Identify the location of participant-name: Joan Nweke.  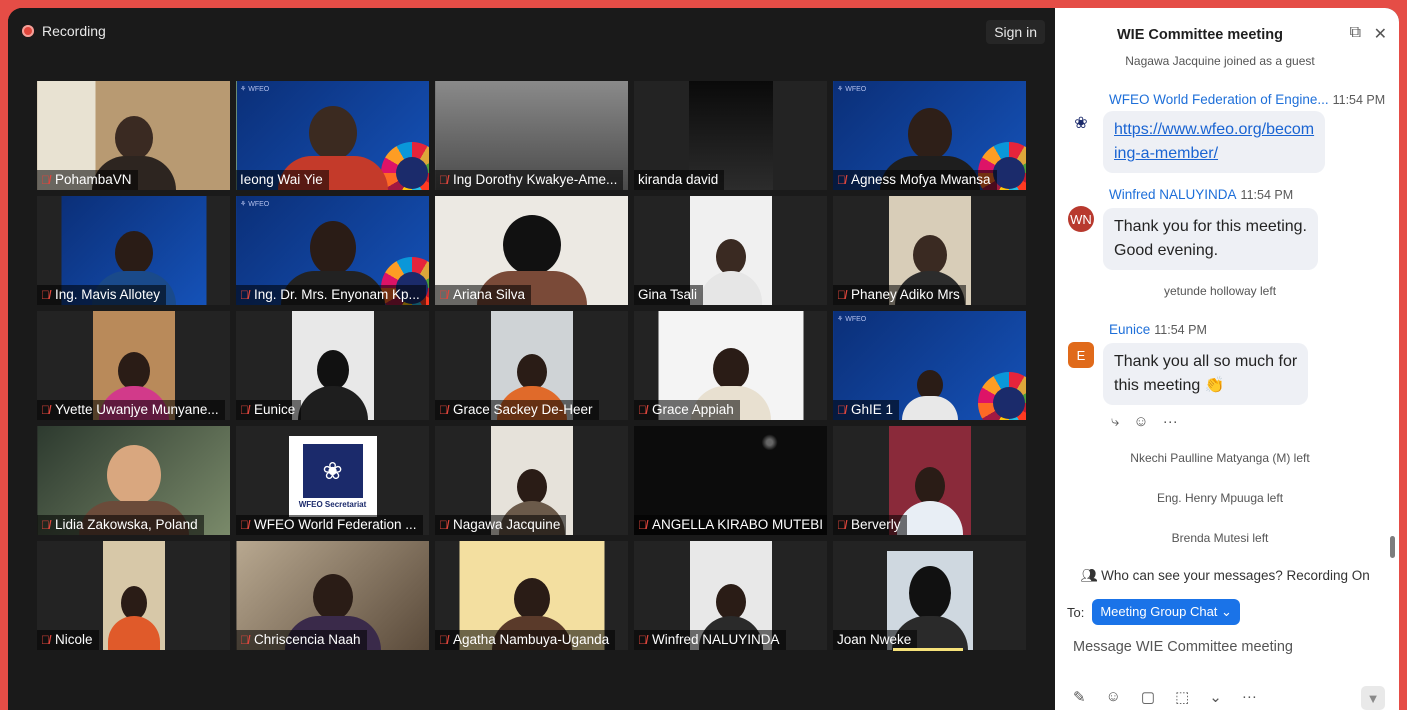
(874, 639).